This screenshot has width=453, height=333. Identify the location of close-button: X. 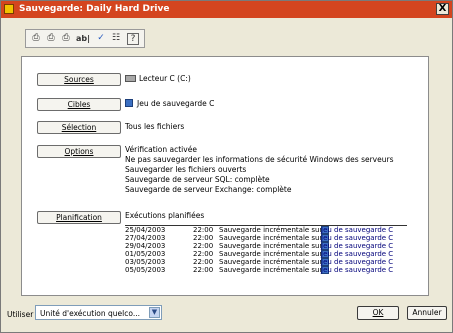
(442, 9).